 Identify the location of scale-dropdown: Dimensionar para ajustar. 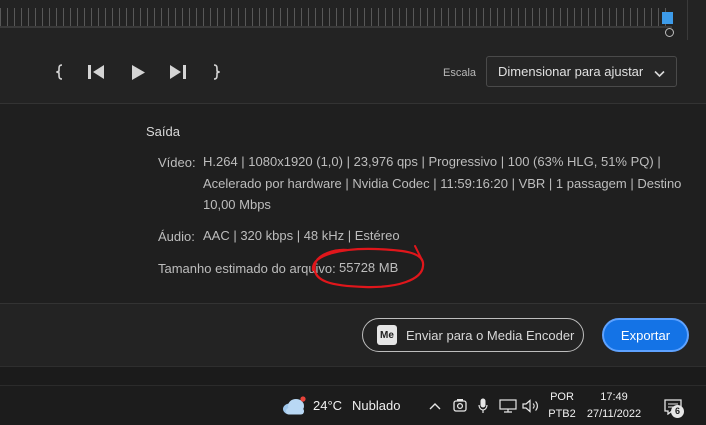
(581, 71).